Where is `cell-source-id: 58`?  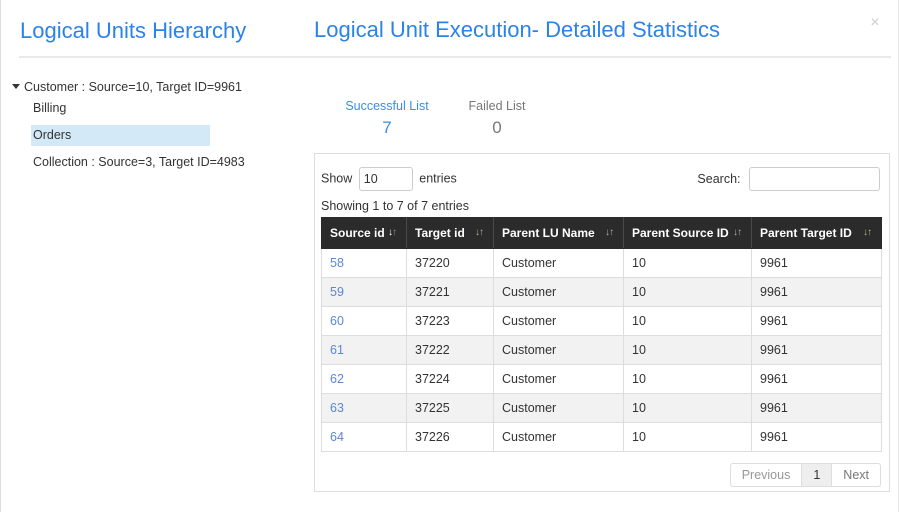
cell-source-id: 58 is located at coordinates (364, 263).